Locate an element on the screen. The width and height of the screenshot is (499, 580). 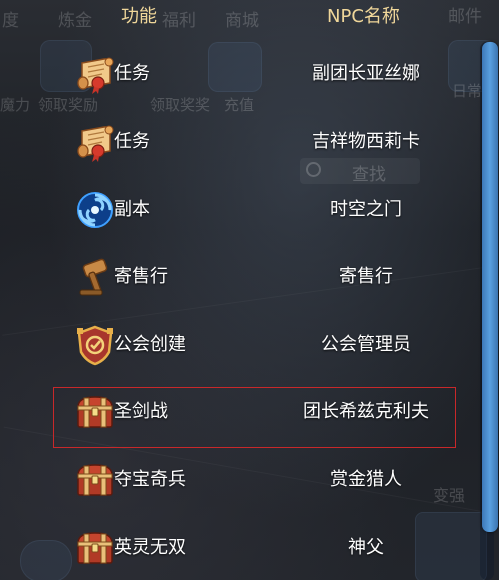
row-npc-name: 公会管理员 is located at coordinates (366, 344).